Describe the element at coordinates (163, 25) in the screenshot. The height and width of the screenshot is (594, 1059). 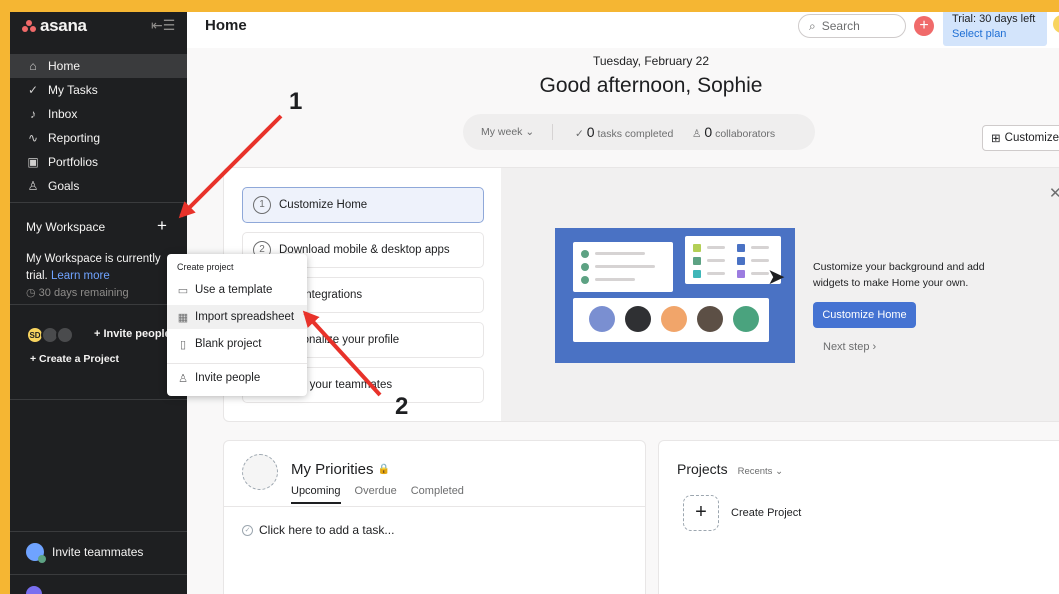
I see `collapse-sidebar-icon: ⇤☰` at that location.